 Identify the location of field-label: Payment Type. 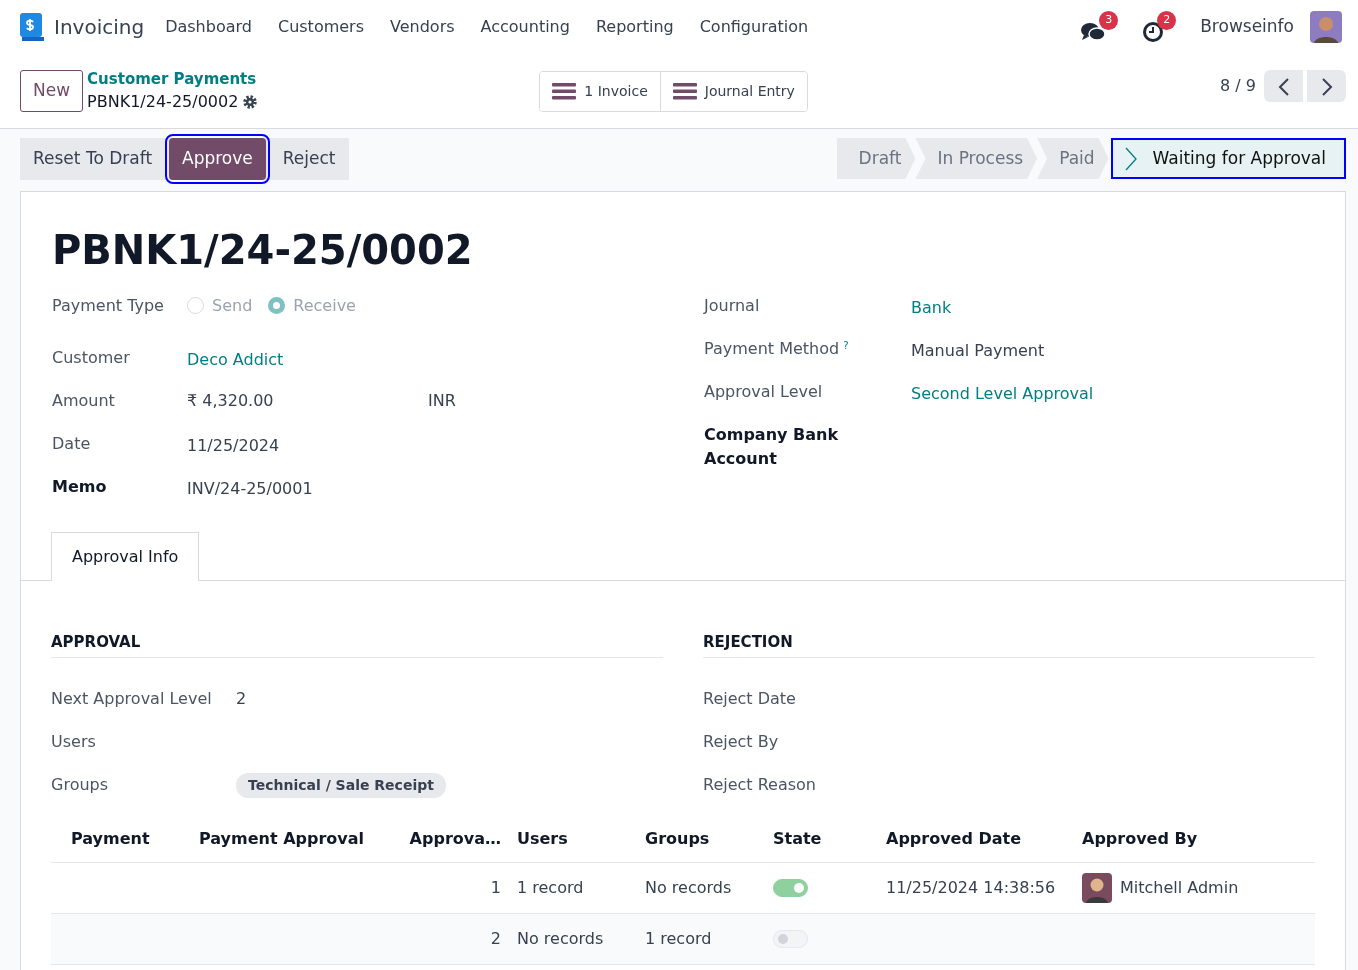
(108, 306).